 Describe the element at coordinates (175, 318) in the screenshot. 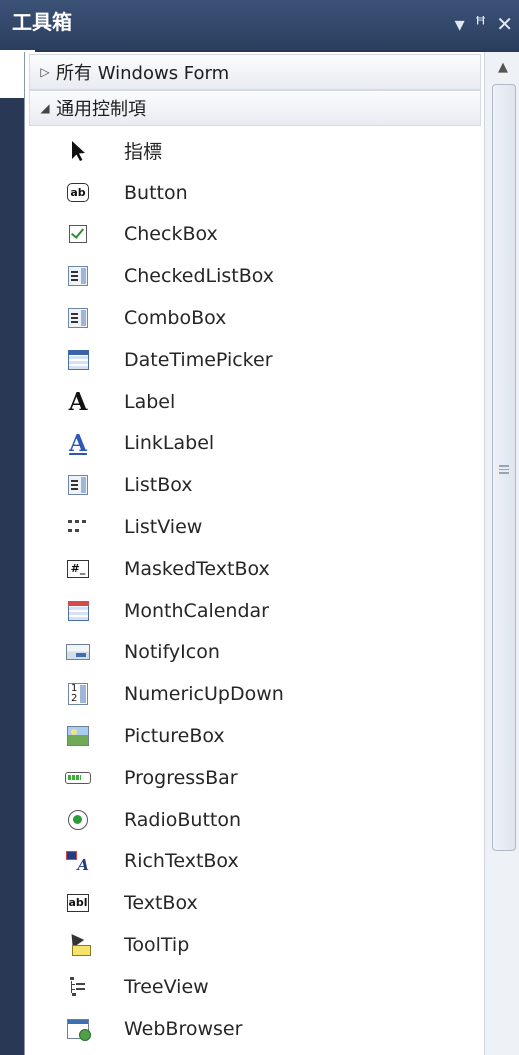

I see `item-label: ComboBox` at that location.